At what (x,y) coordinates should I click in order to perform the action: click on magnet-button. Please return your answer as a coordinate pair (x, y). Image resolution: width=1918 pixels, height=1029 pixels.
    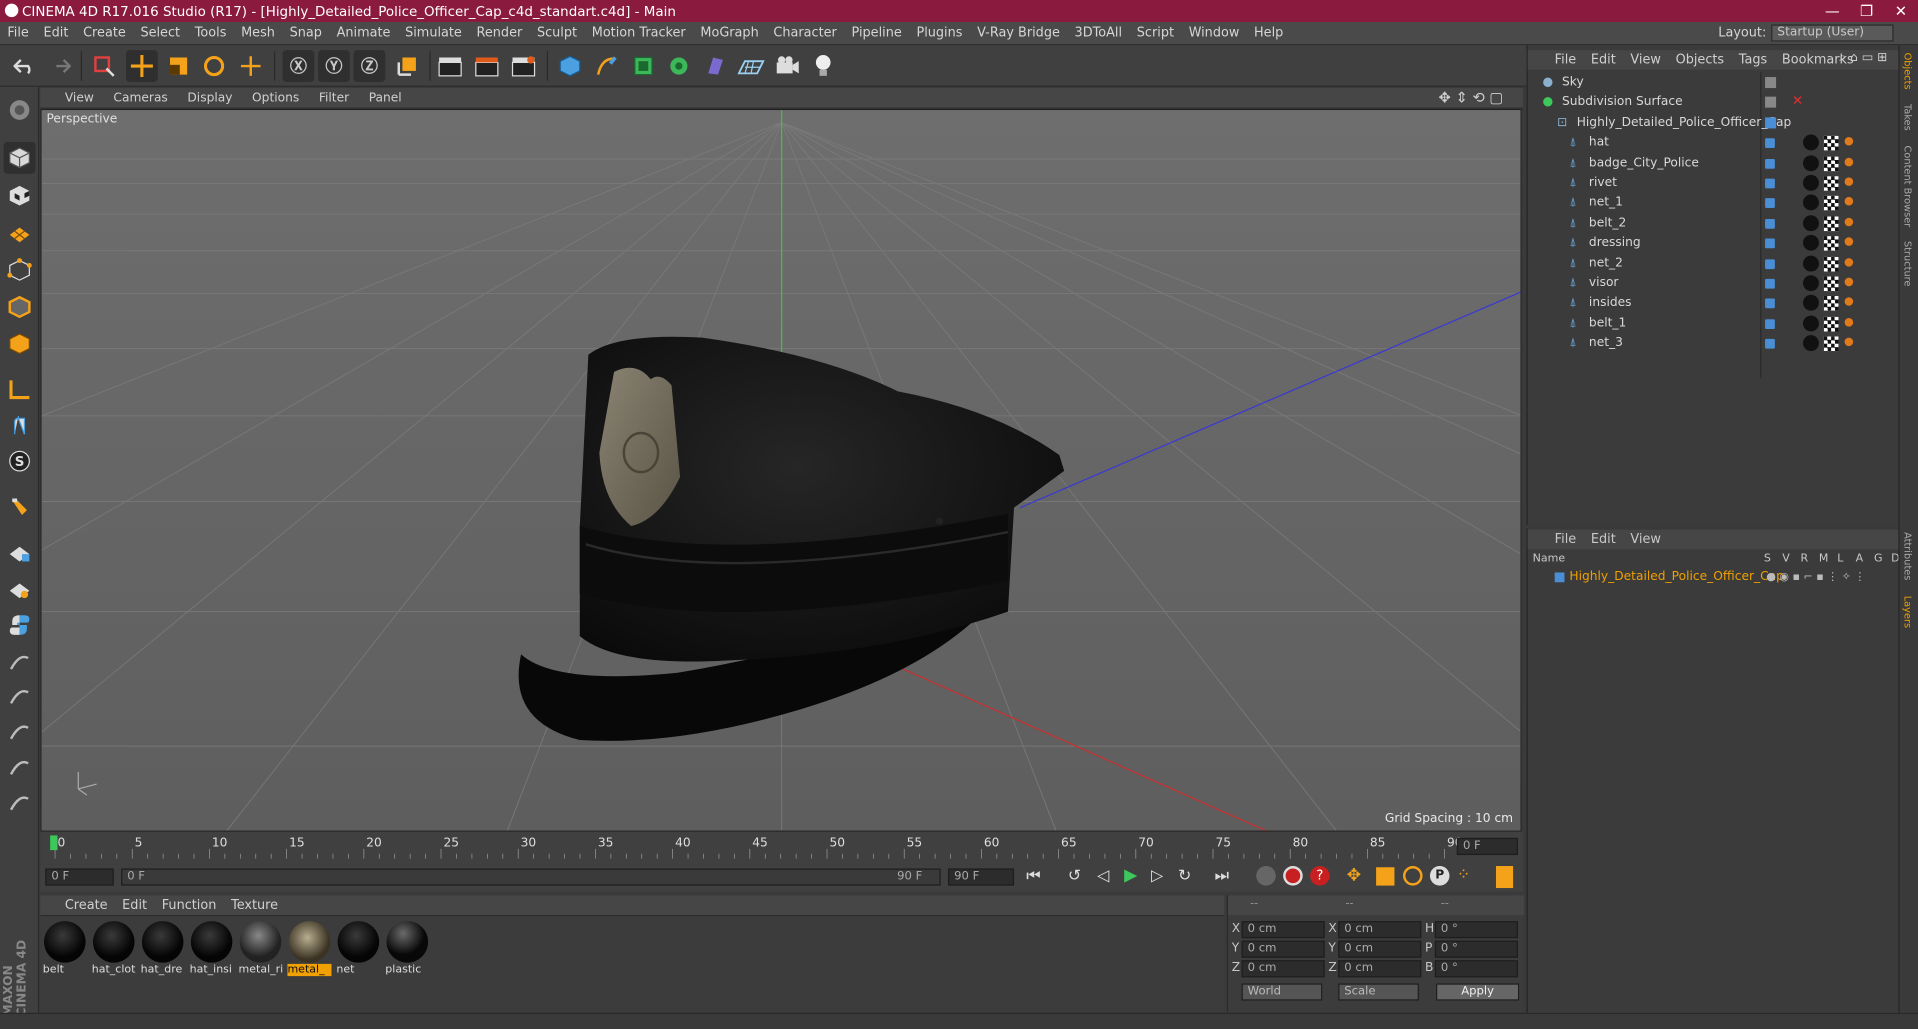
    Looking at the image, I should click on (20, 508).